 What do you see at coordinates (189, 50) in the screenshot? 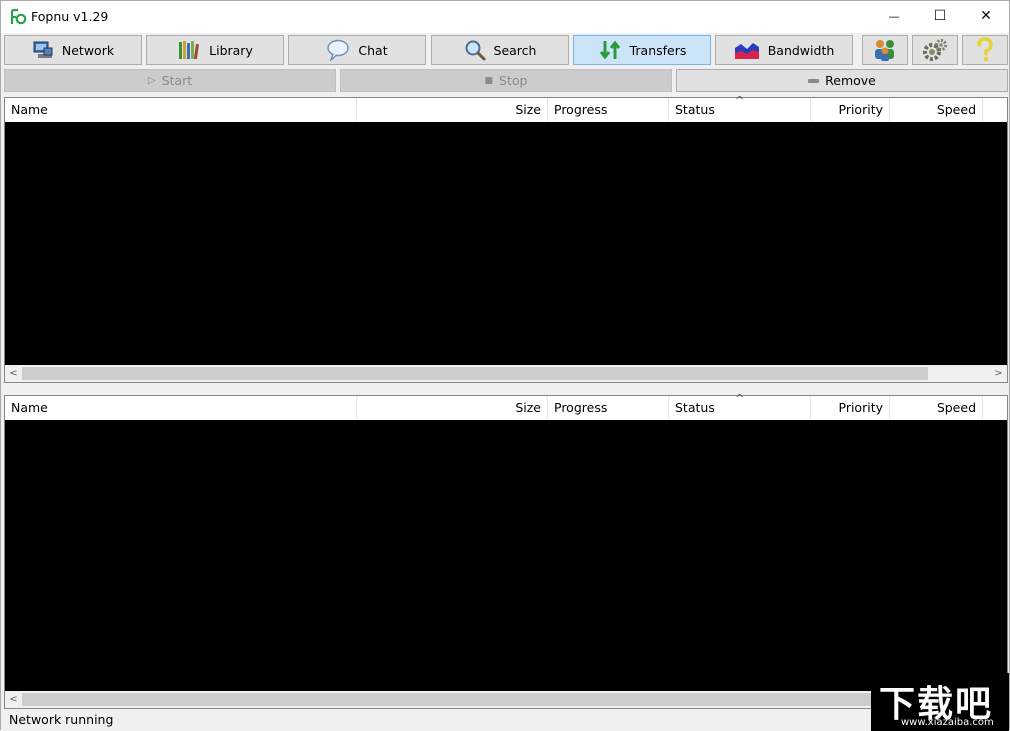
I see `books-icon` at bounding box center [189, 50].